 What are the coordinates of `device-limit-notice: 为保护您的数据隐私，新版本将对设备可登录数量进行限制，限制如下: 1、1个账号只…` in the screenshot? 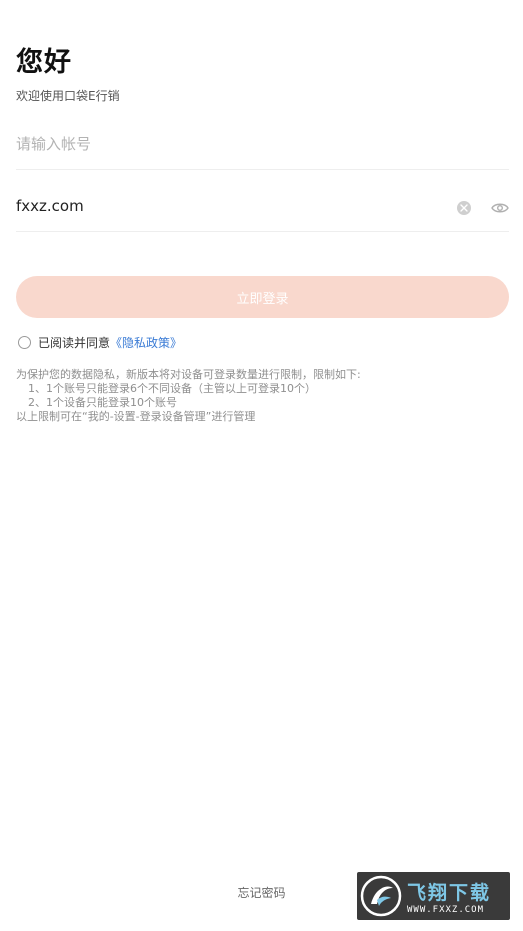 It's located at (188, 396).